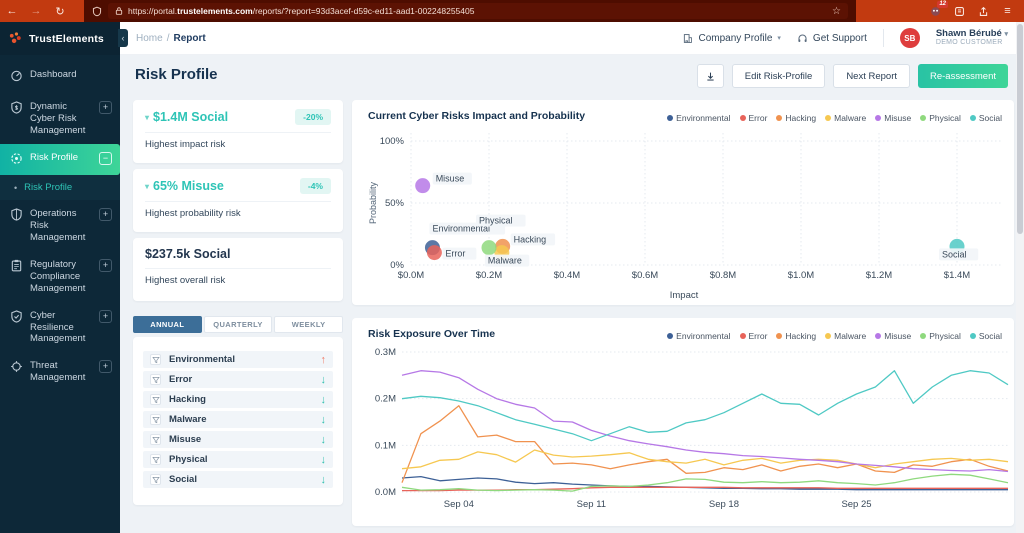 This screenshot has height=533, width=1024. What do you see at coordinates (15, 38) in the screenshot?
I see `trustelements-logo-icon` at bounding box center [15, 38].